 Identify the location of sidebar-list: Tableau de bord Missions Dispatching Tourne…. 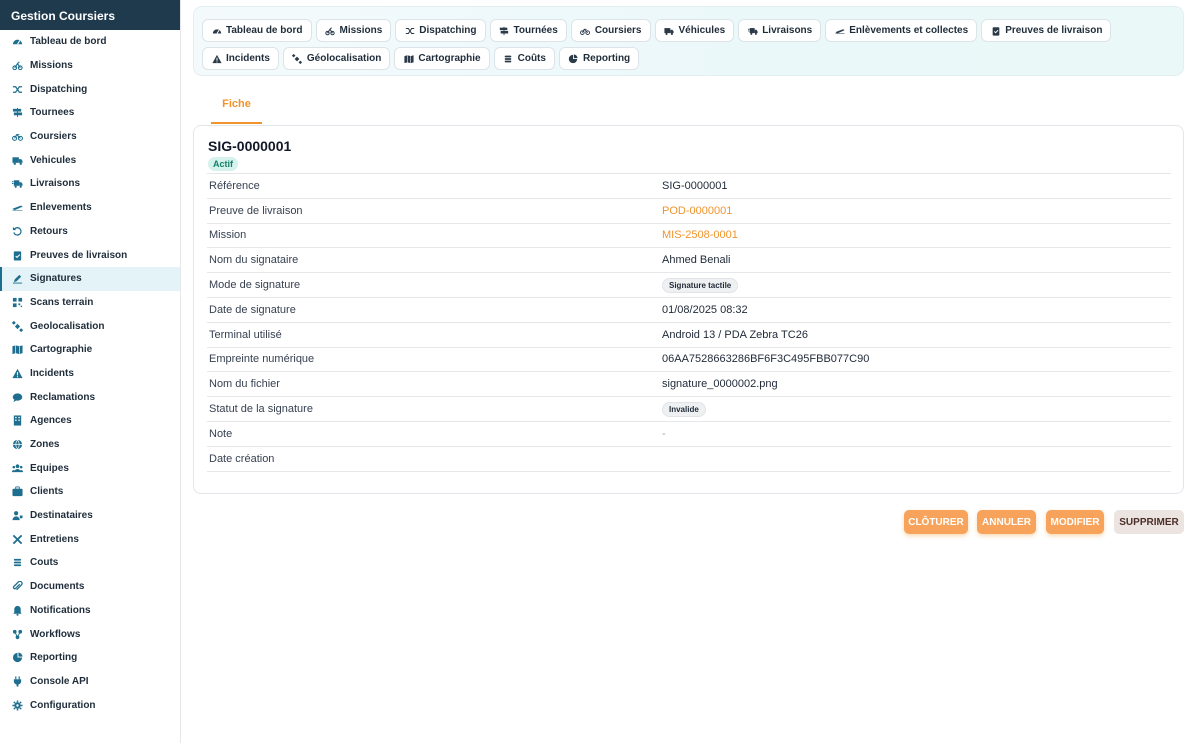
(90, 373).